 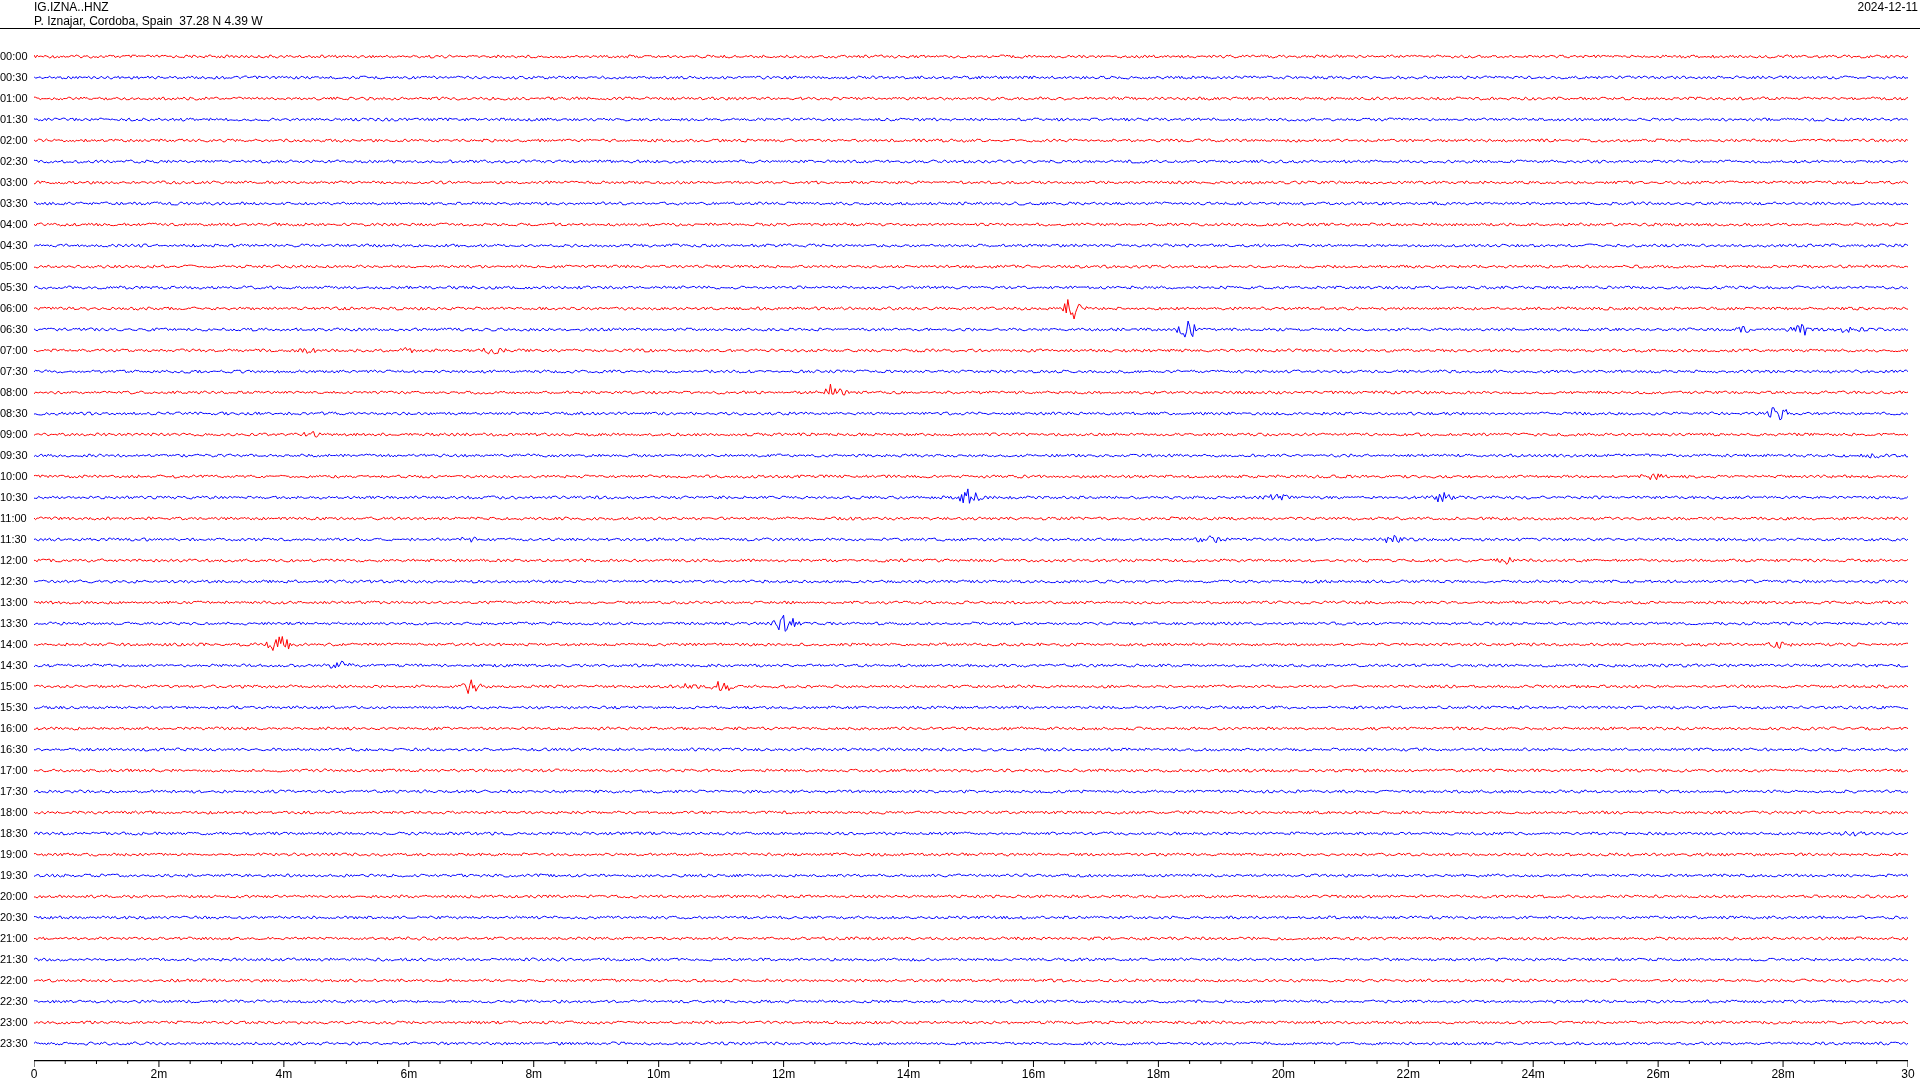 What do you see at coordinates (14, 119) in the screenshot?
I see `time-label: 01:30` at bounding box center [14, 119].